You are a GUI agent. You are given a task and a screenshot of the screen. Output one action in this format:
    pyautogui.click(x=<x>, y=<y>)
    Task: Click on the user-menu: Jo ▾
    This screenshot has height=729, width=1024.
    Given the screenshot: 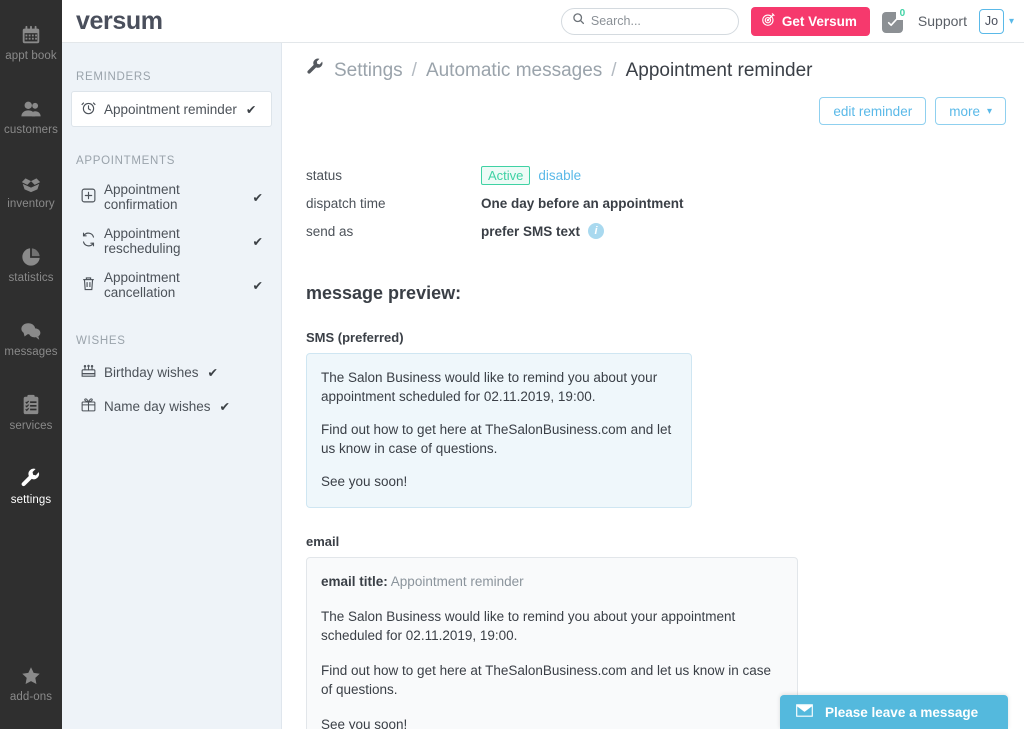 What is the action you would take?
    pyautogui.click(x=996, y=21)
    